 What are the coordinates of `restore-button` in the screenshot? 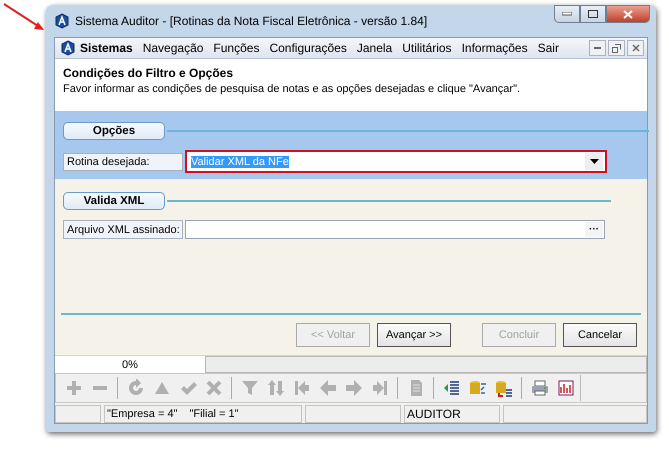 It's located at (616, 48).